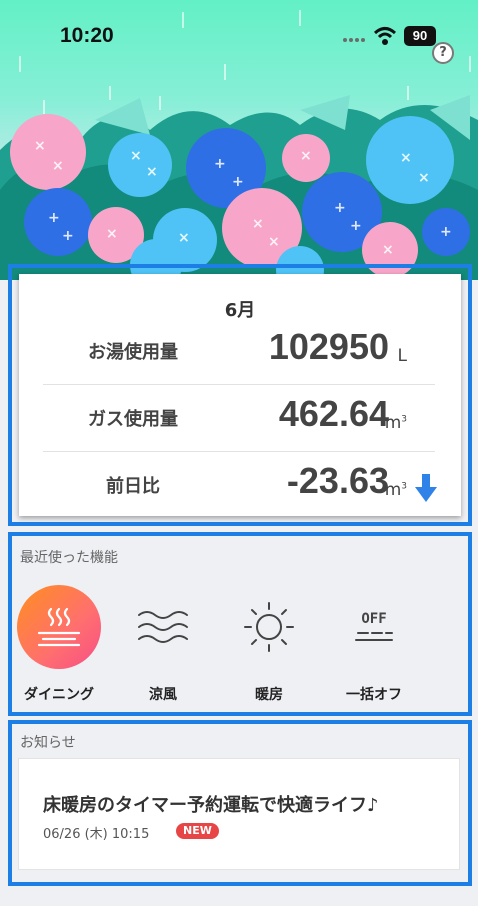 The image size is (478, 906). Describe the element at coordinates (87, 35) in the screenshot. I see `status-time: 10:20` at that location.